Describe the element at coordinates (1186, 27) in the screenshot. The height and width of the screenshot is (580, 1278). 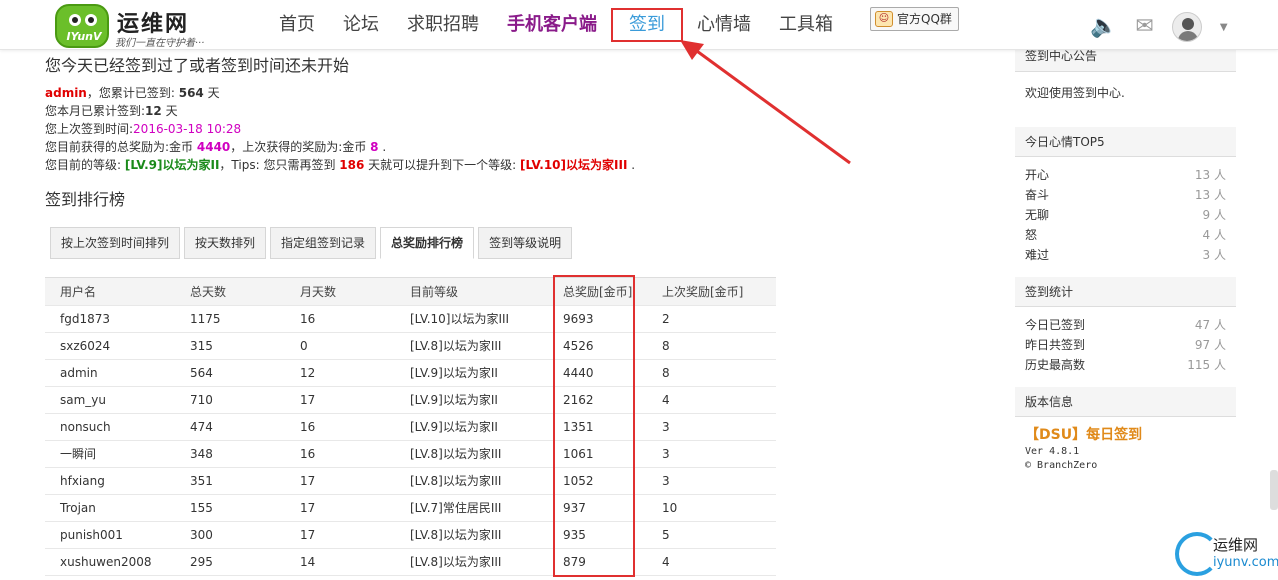
I see `user-avatar` at that location.